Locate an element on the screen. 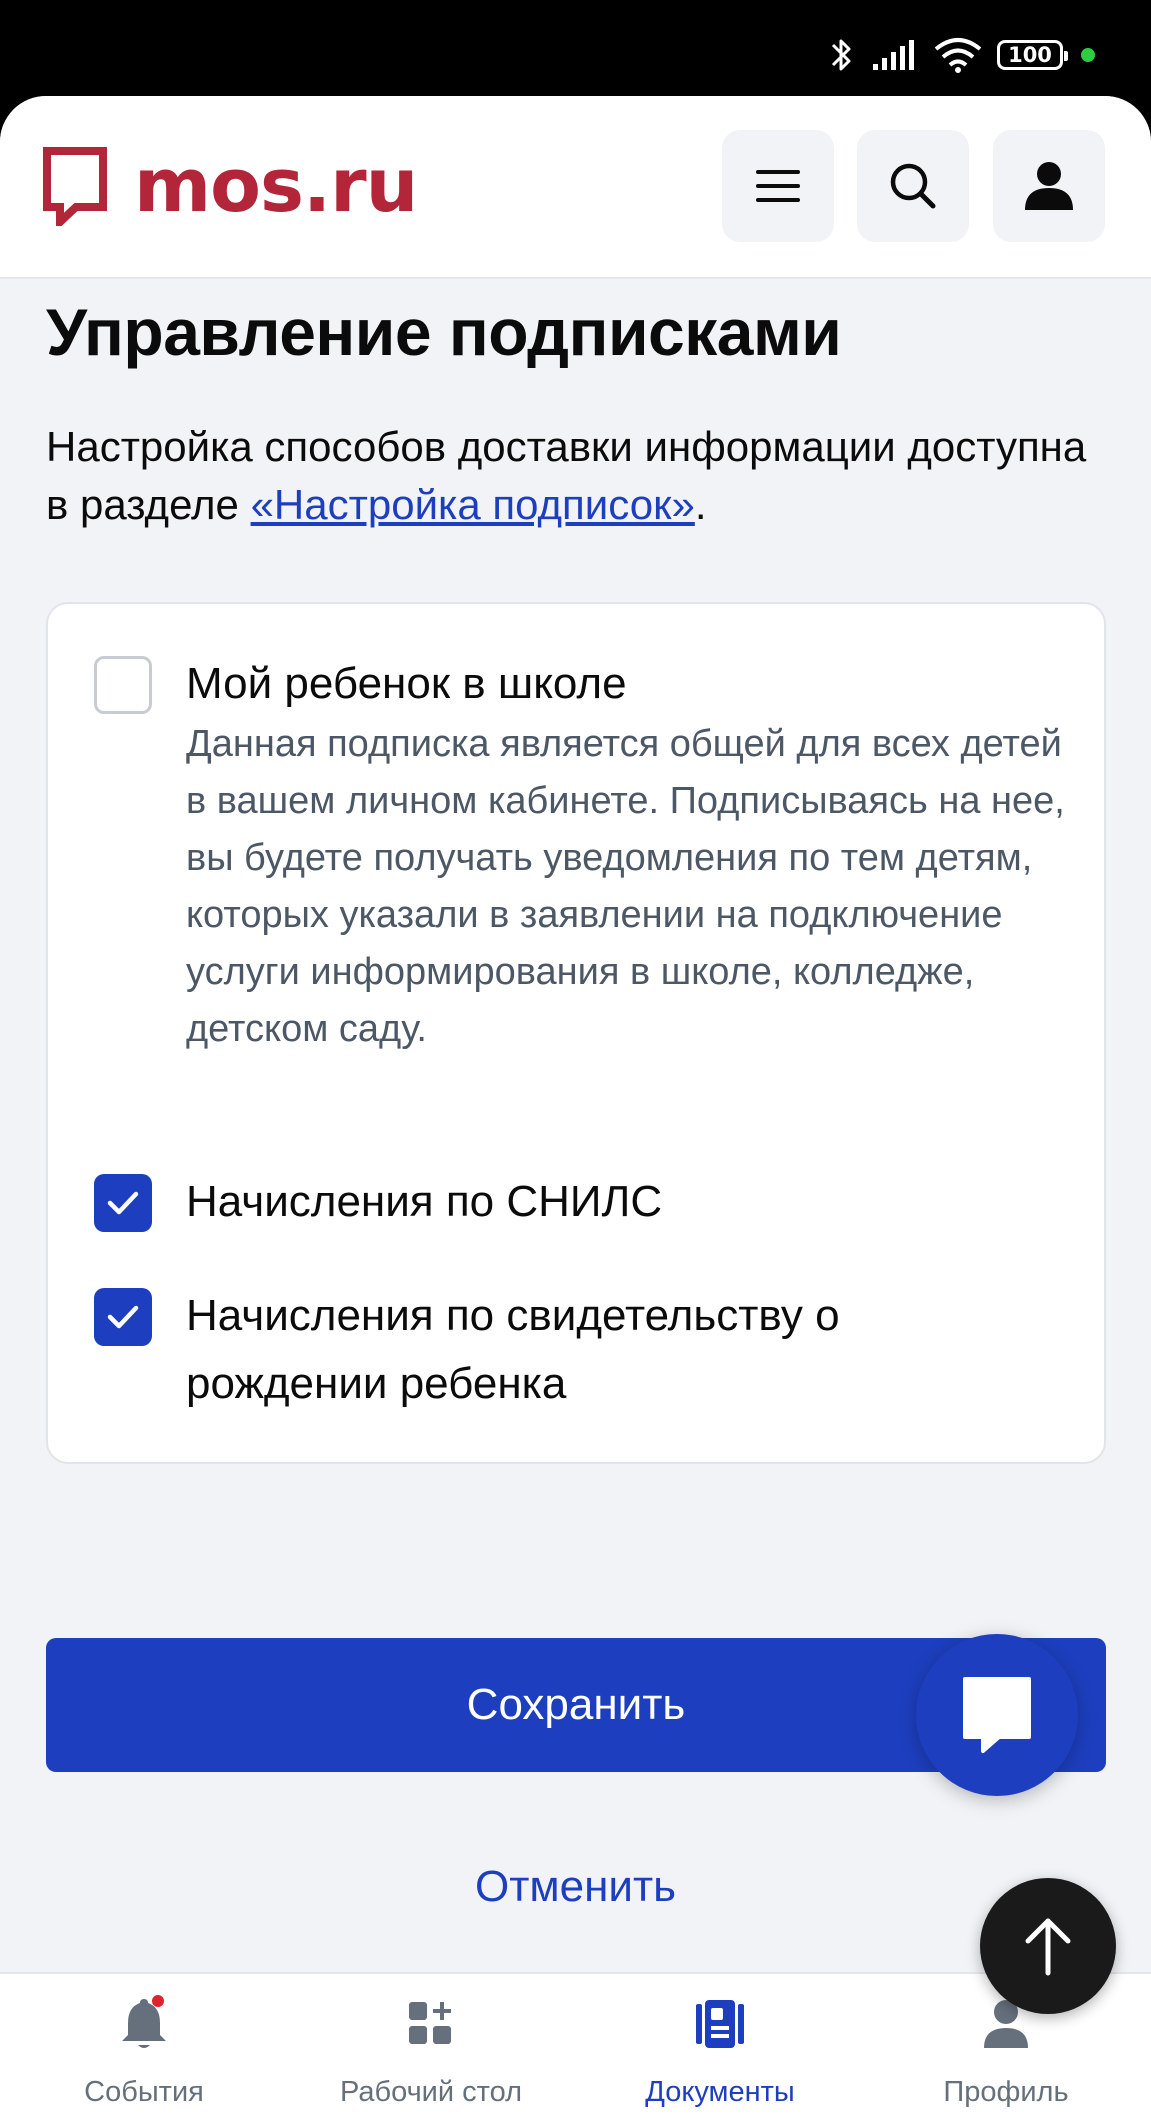 The width and height of the screenshot is (1151, 2118). status-bar: 100 is located at coordinates (575, 48).